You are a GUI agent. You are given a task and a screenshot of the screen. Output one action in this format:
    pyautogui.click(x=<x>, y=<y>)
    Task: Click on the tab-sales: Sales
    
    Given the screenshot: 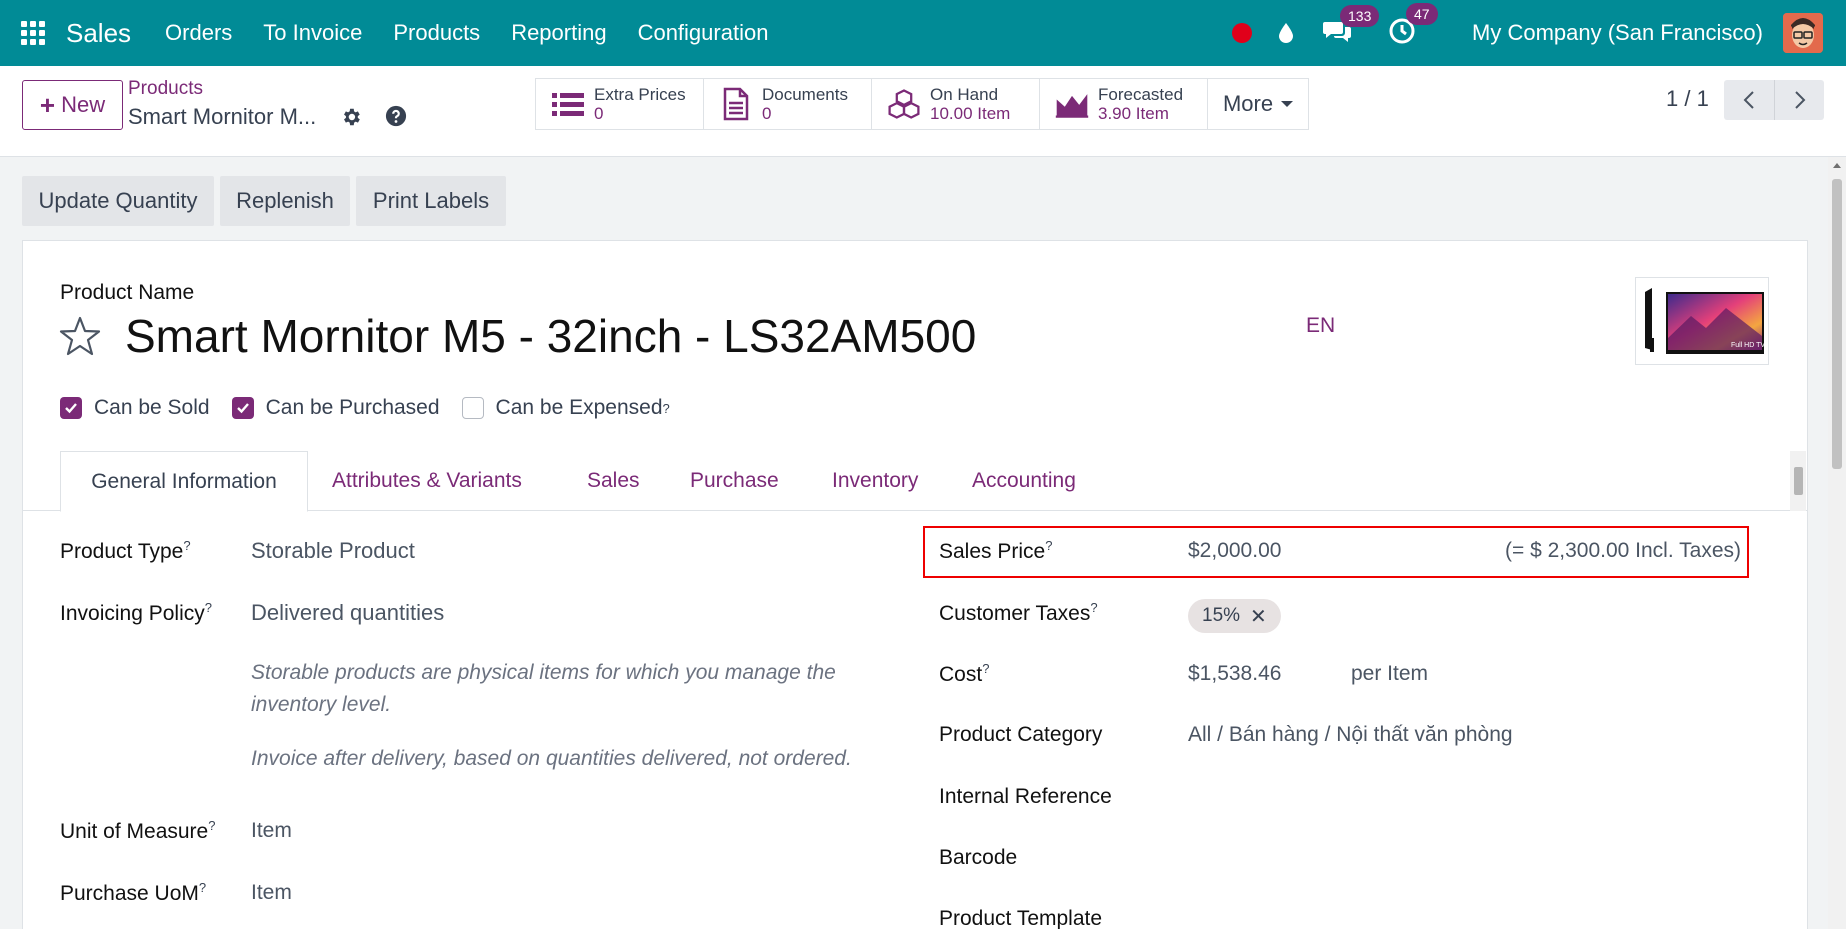 What is the action you would take?
    pyautogui.click(x=613, y=481)
    